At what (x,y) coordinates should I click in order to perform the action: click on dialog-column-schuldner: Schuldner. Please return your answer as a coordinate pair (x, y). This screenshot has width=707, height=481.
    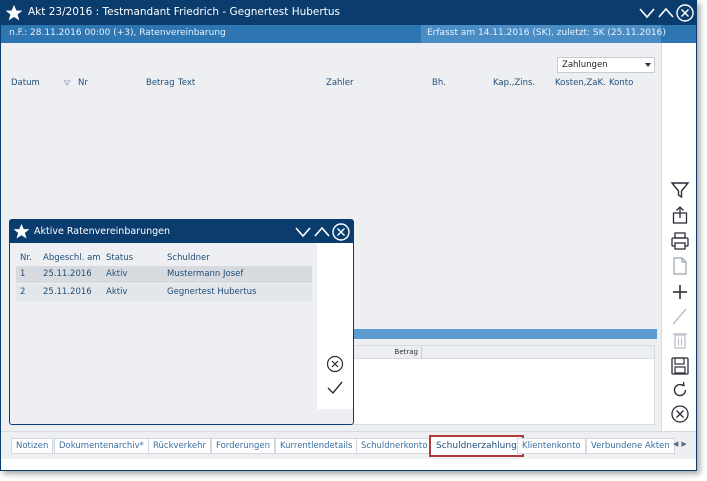
    Looking at the image, I should click on (188, 258).